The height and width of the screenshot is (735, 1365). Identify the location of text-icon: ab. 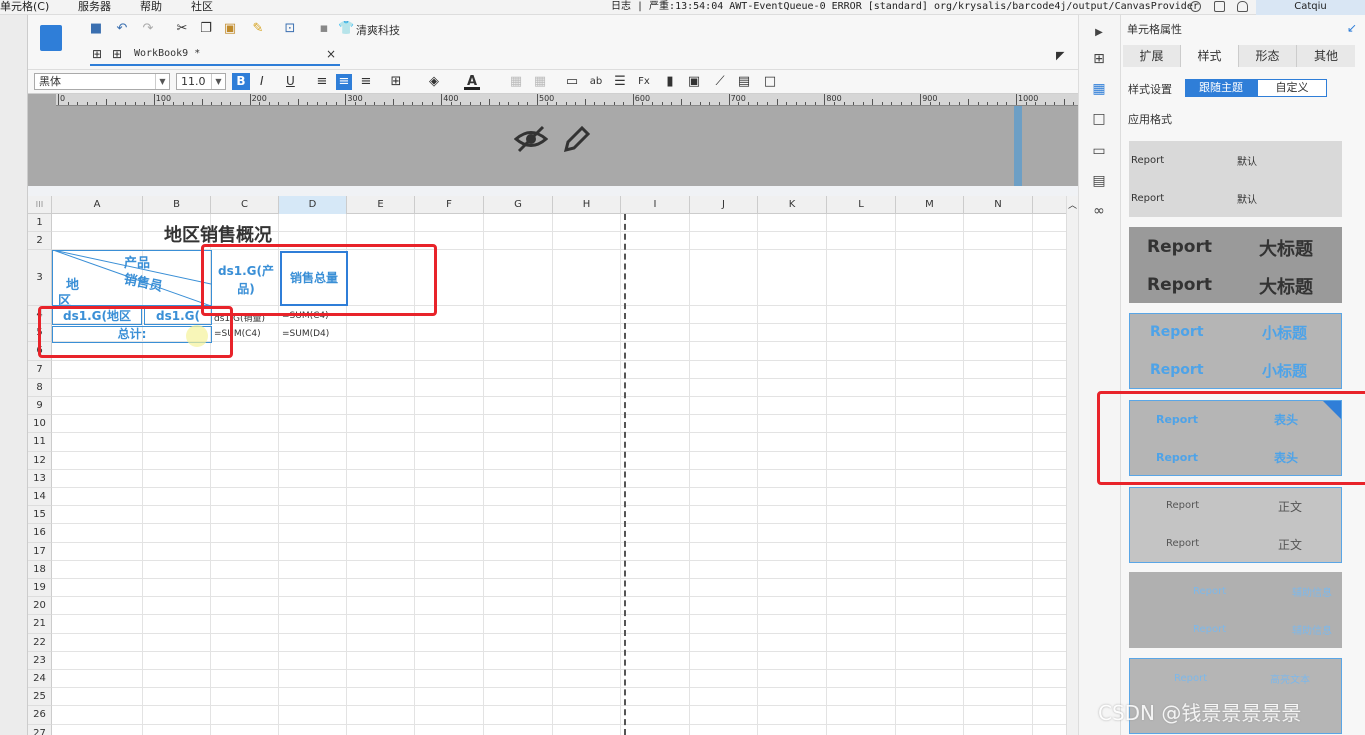
(596, 82).